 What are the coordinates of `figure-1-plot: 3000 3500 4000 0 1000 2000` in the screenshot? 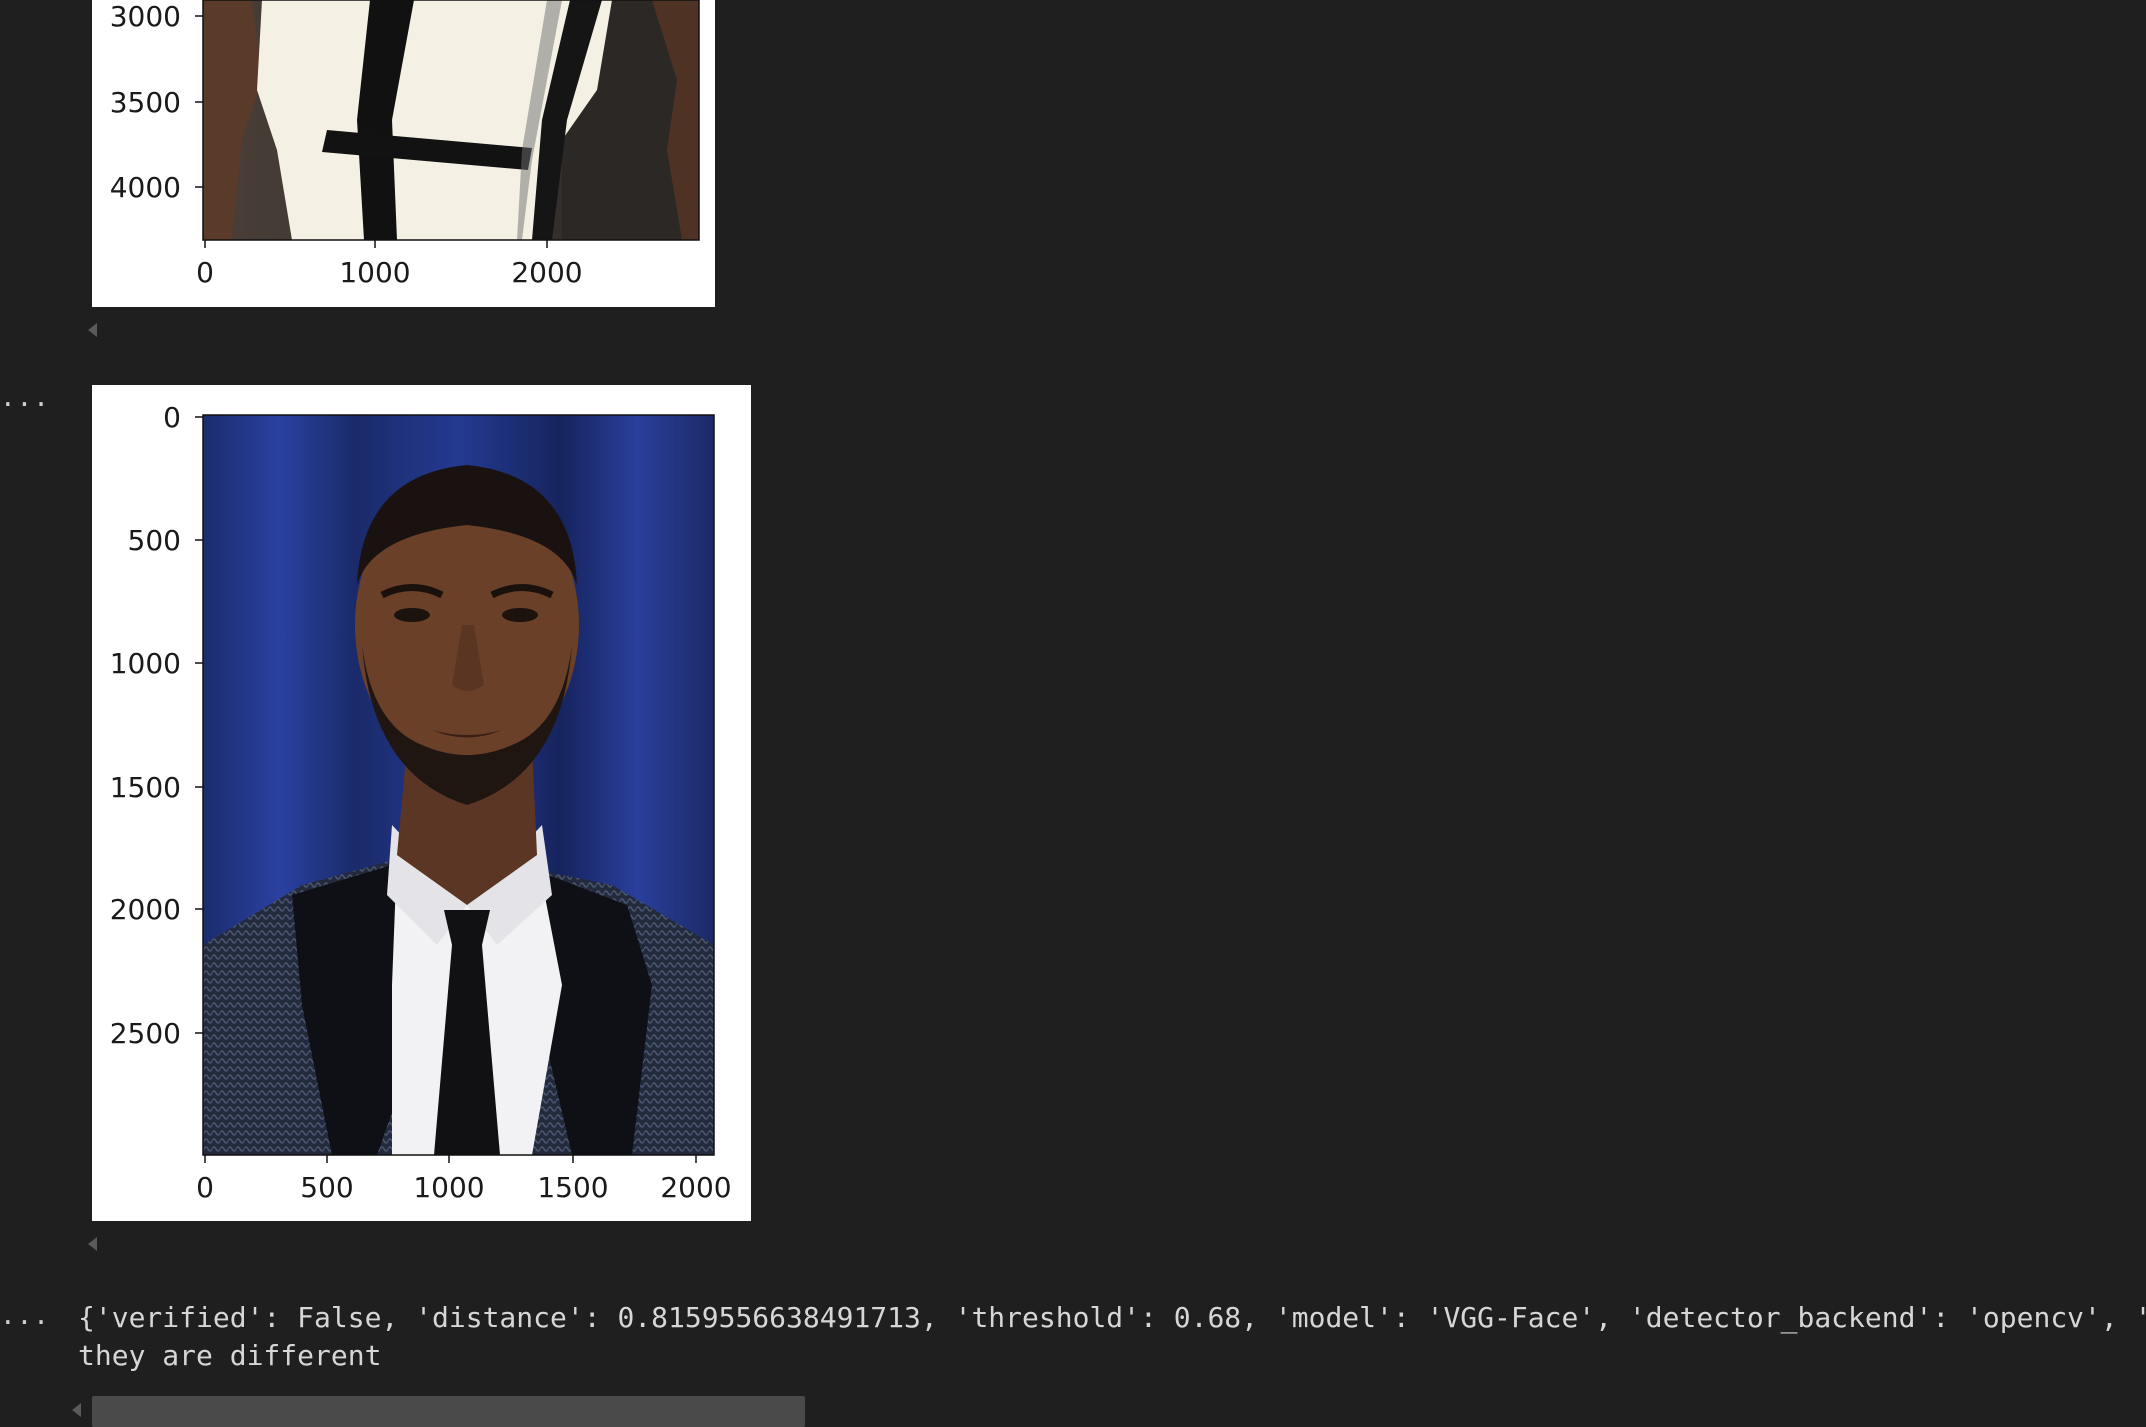 It's located at (403, 153).